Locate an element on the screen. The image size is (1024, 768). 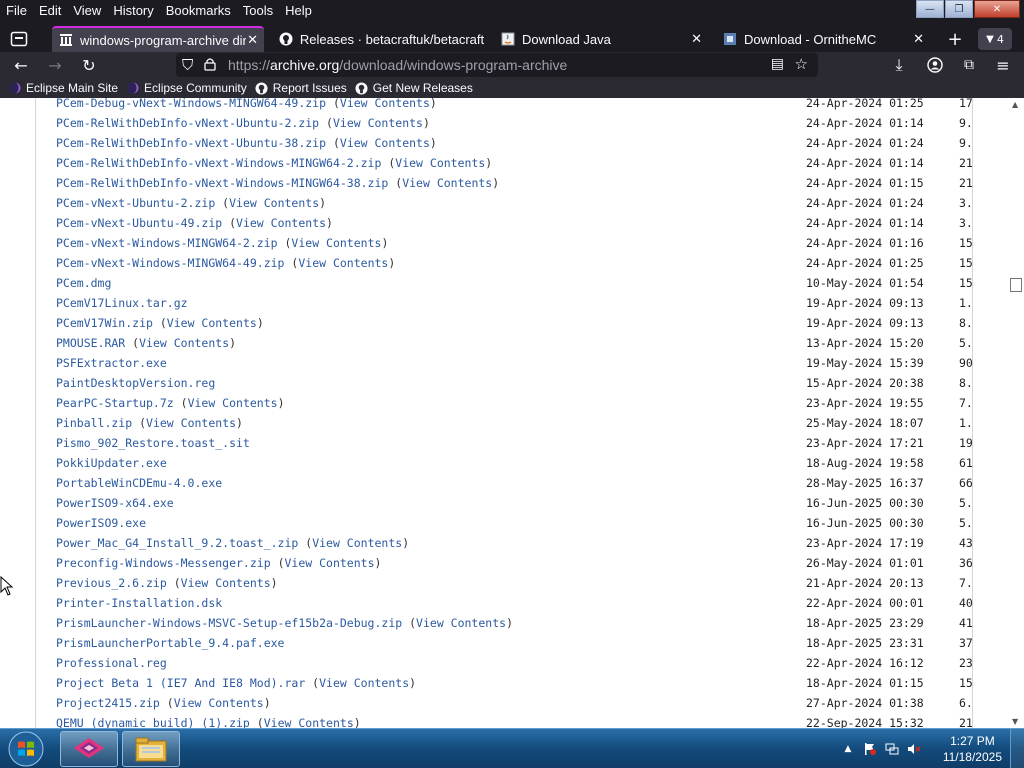
file-link: PaintDesktopVersion.reg is located at coordinates (135, 383).